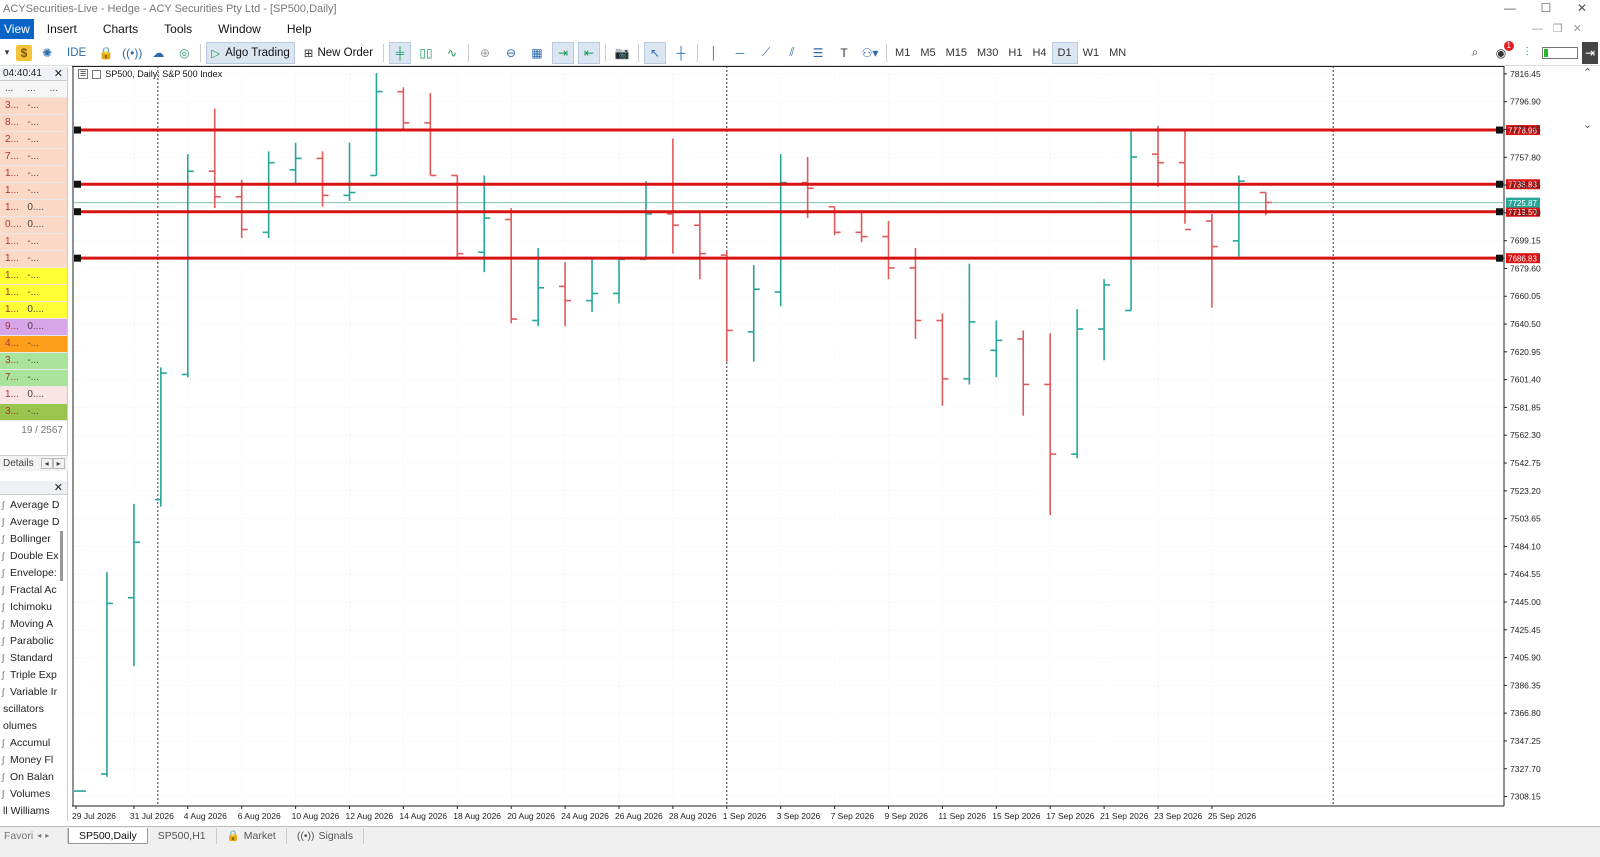  Describe the element at coordinates (33, 709) in the screenshot. I see `list-item: scillators` at that location.